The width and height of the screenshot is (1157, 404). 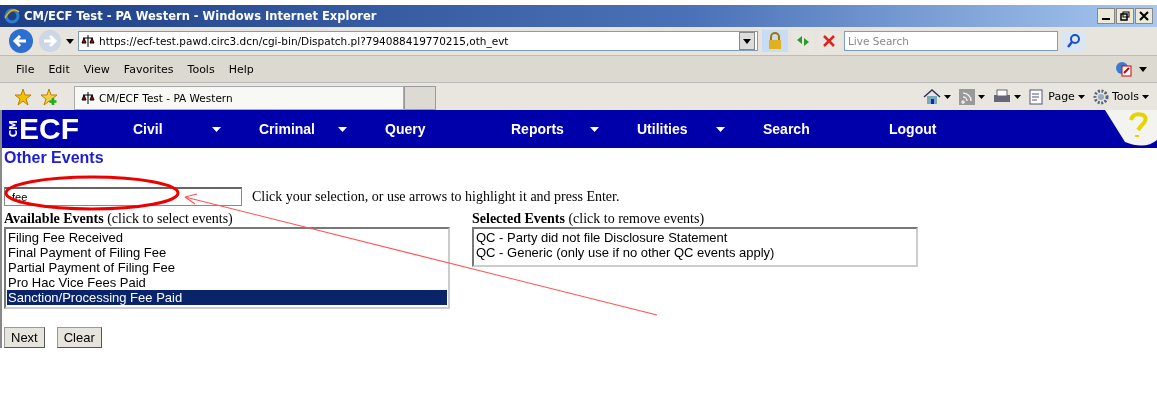 I want to click on logo-text: ECF, so click(x=49, y=129).